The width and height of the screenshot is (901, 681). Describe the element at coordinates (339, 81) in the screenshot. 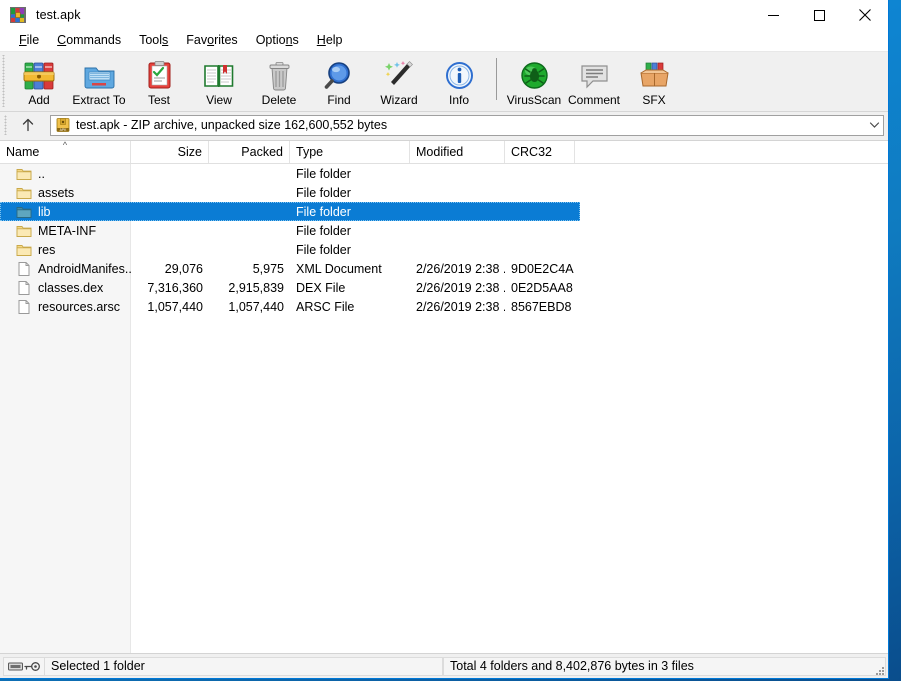

I see `toolbar-button-find: Find` at that location.